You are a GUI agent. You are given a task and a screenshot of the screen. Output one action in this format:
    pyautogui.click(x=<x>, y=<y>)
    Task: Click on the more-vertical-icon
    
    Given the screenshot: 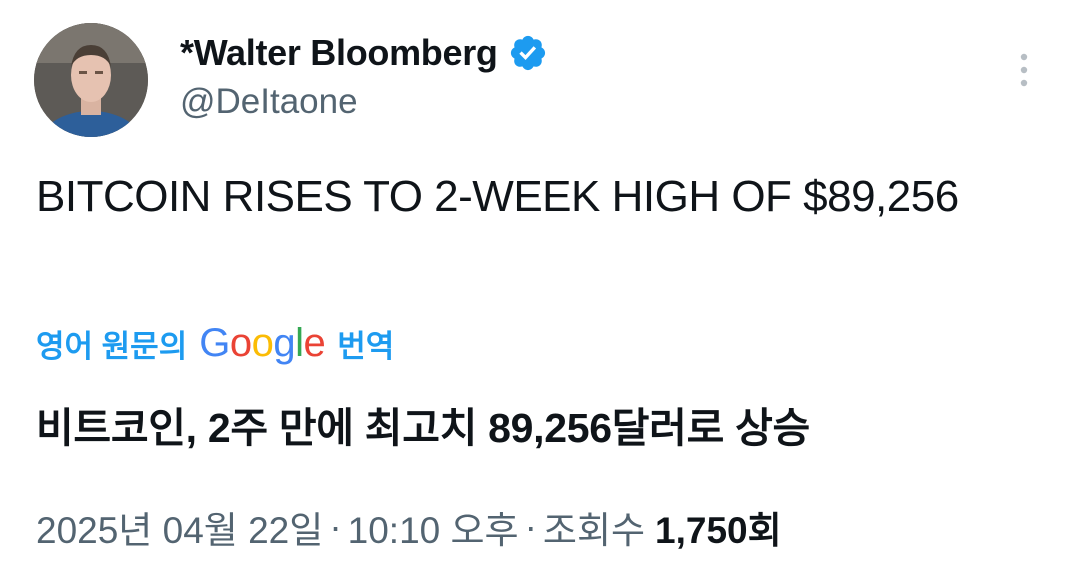 What is the action you would take?
    pyautogui.click(x=1024, y=70)
    